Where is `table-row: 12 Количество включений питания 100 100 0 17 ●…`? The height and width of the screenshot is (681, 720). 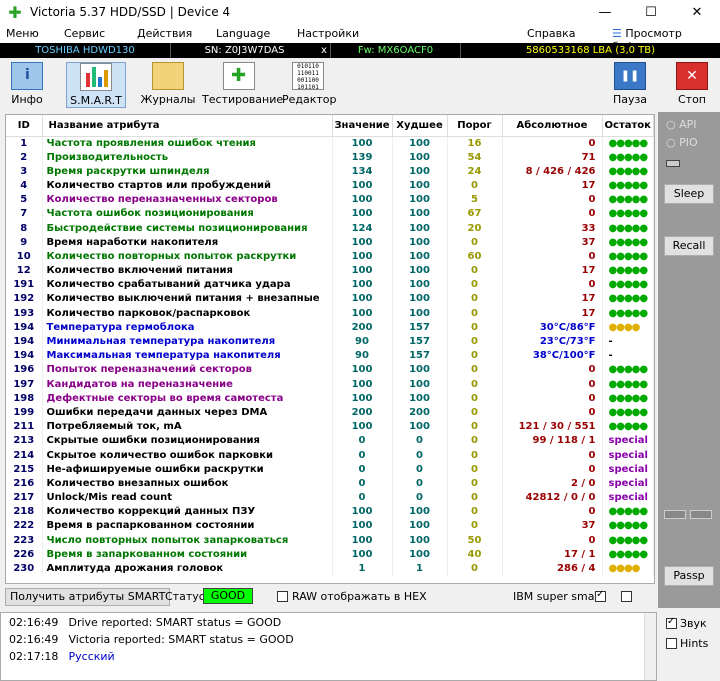 table-row: 12 Количество включений питания 100 100 0 17 ●… is located at coordinates (330, 271).